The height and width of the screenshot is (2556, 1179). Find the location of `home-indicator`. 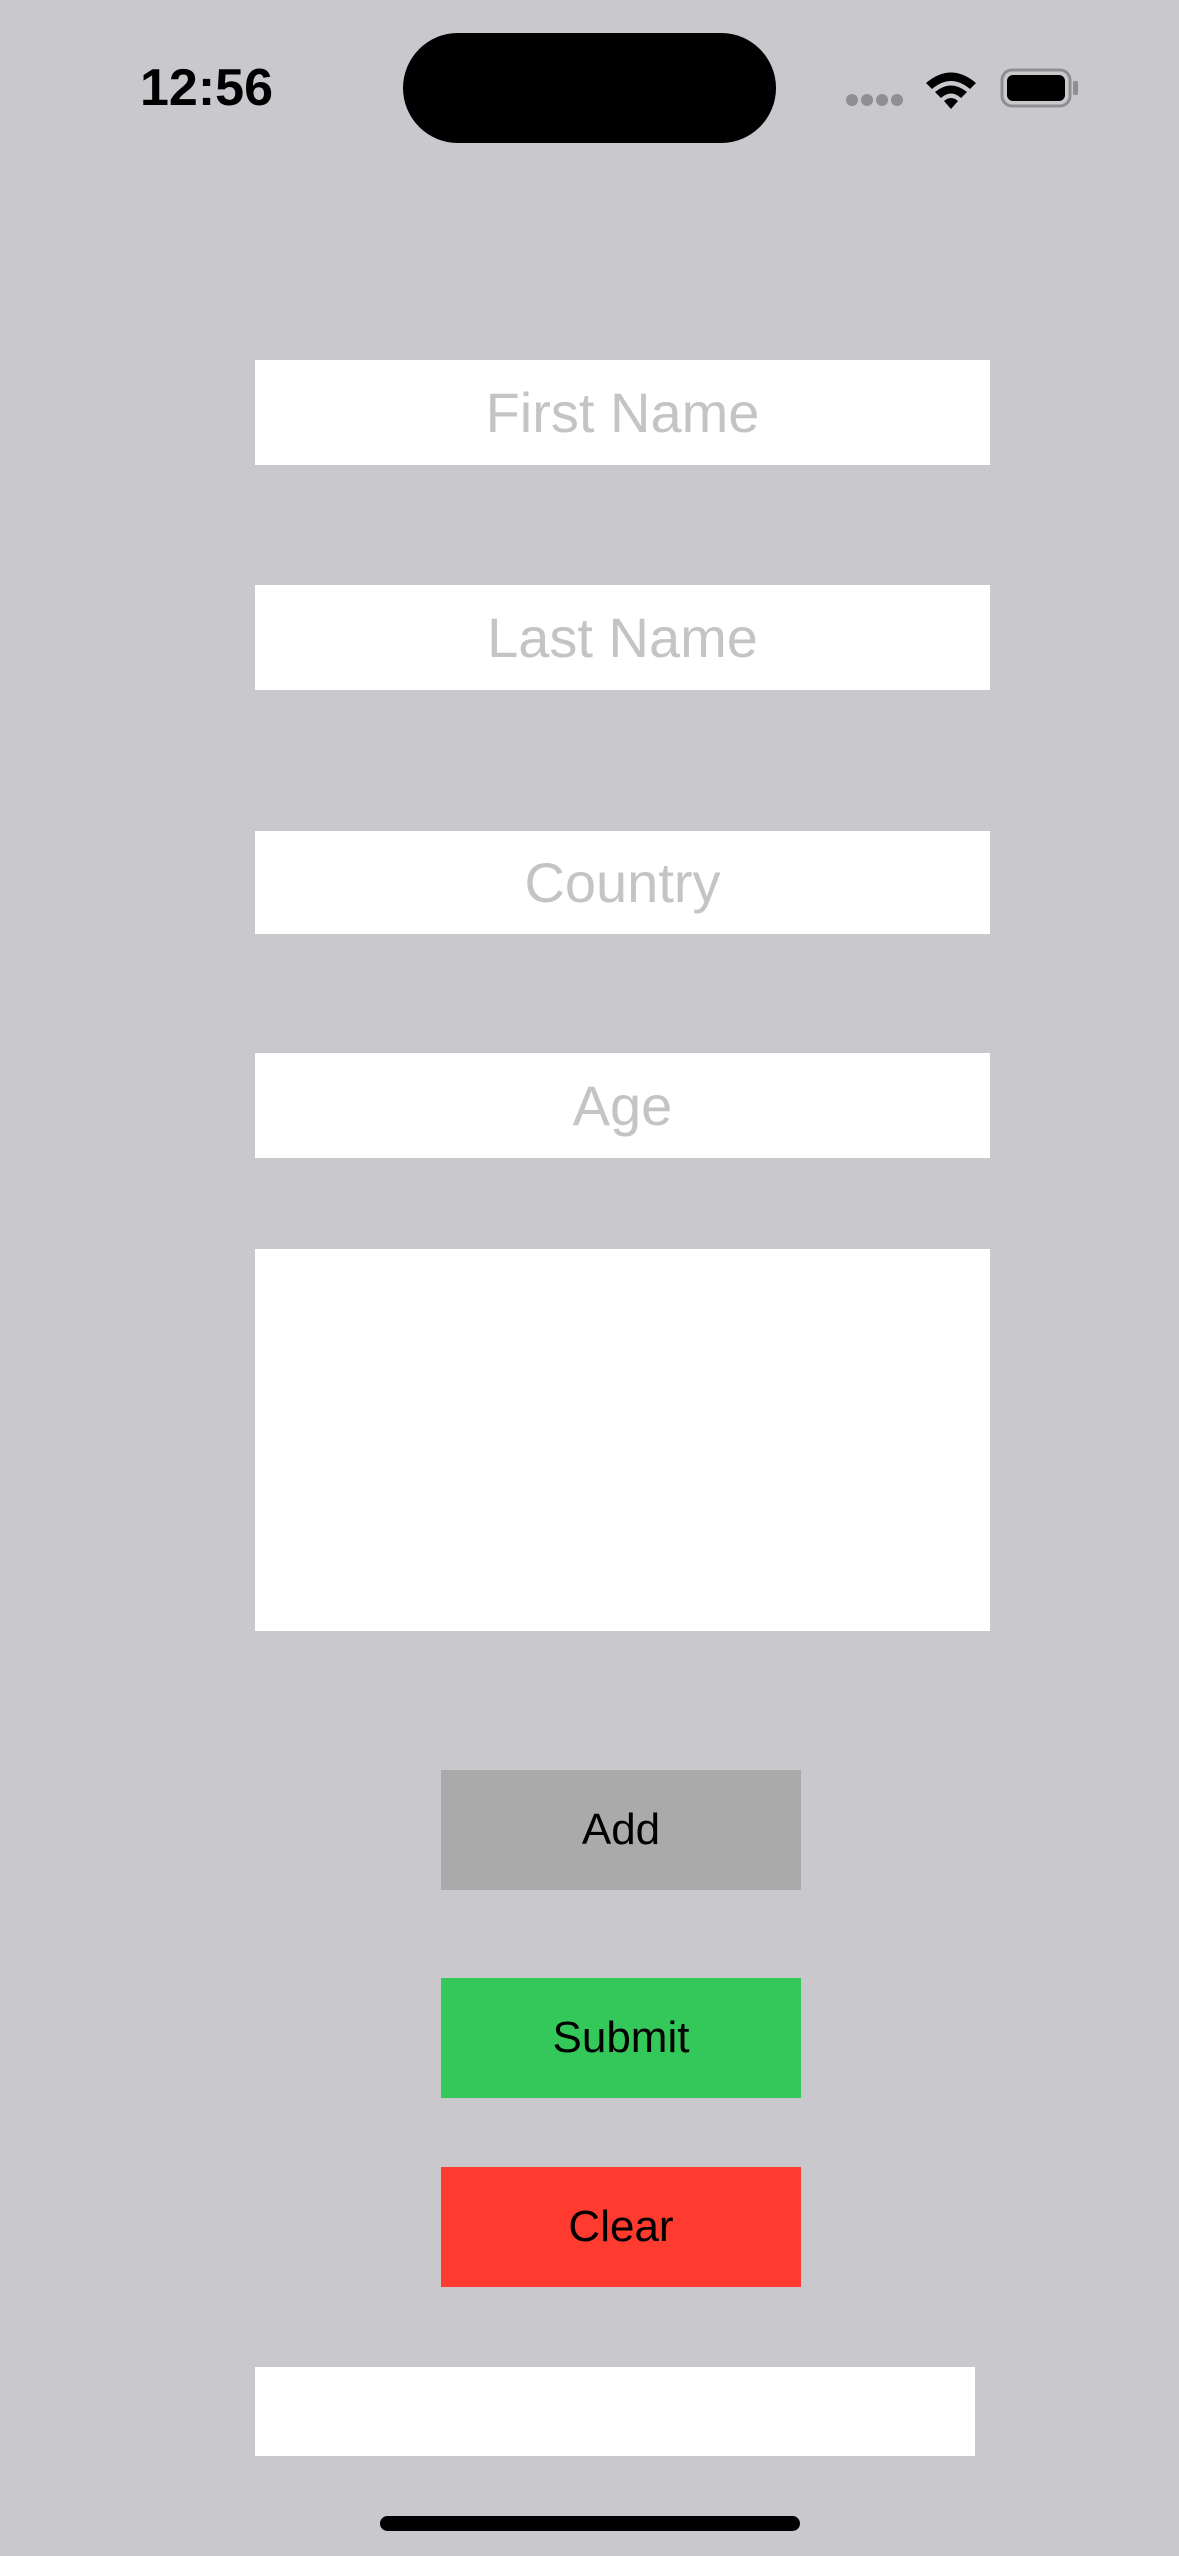

home-indicator is located at coordinates (590, 2523).